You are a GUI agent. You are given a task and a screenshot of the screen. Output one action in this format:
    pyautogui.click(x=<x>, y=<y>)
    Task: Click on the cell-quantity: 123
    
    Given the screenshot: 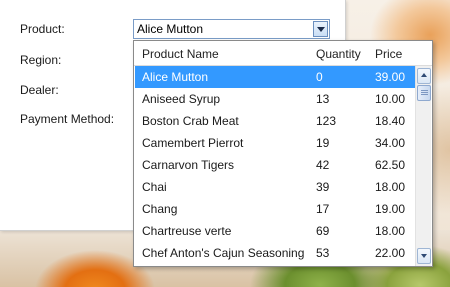 What is the action you would take?
    pyautogui.click(x=326, y=121)
    